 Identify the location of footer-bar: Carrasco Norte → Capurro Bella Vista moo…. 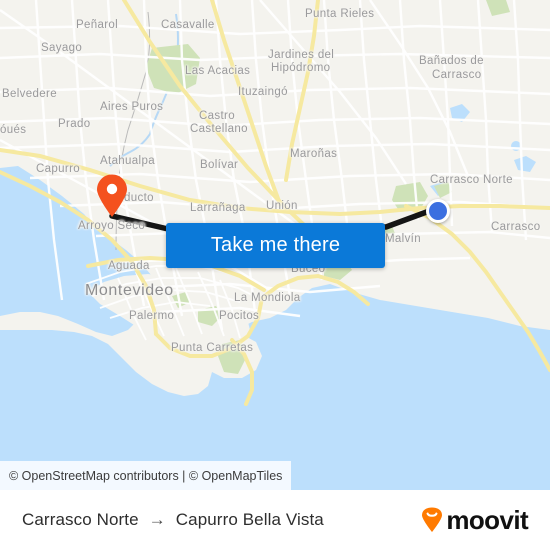
(275, 520).